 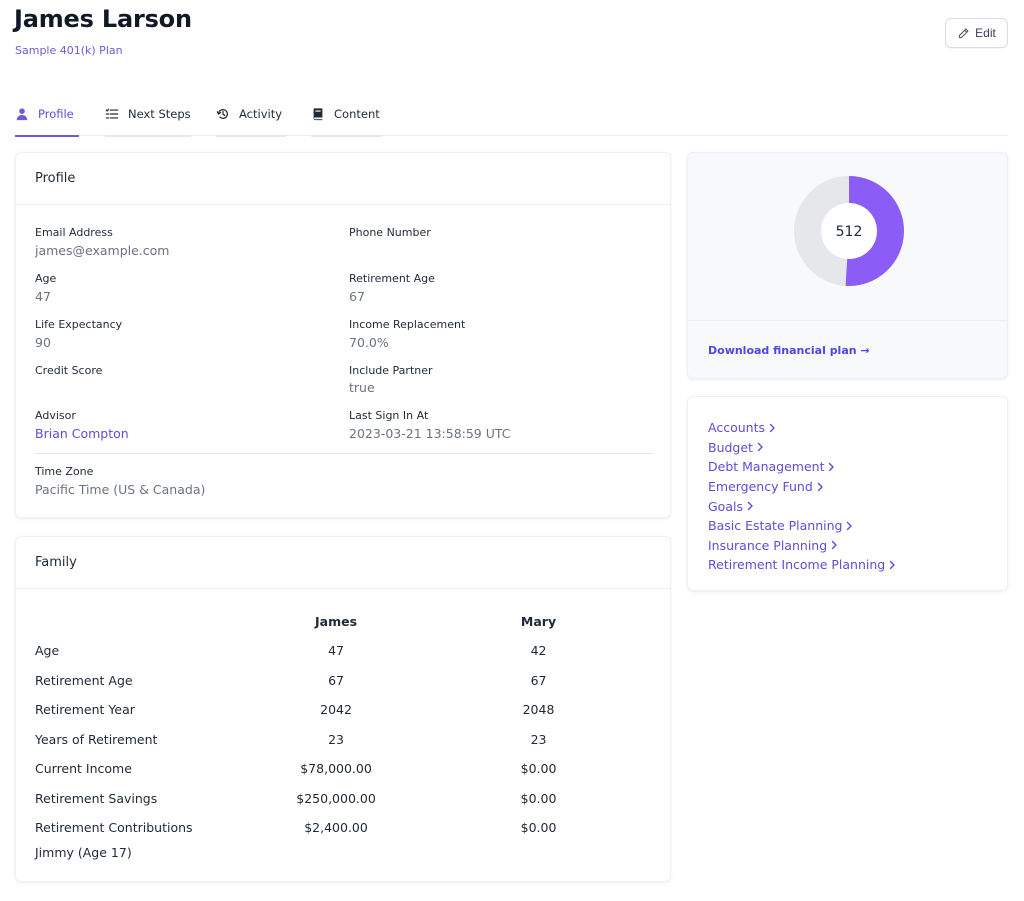 I want to click on planning-link-label: Emergency Fund, so click(x=760, y=487).